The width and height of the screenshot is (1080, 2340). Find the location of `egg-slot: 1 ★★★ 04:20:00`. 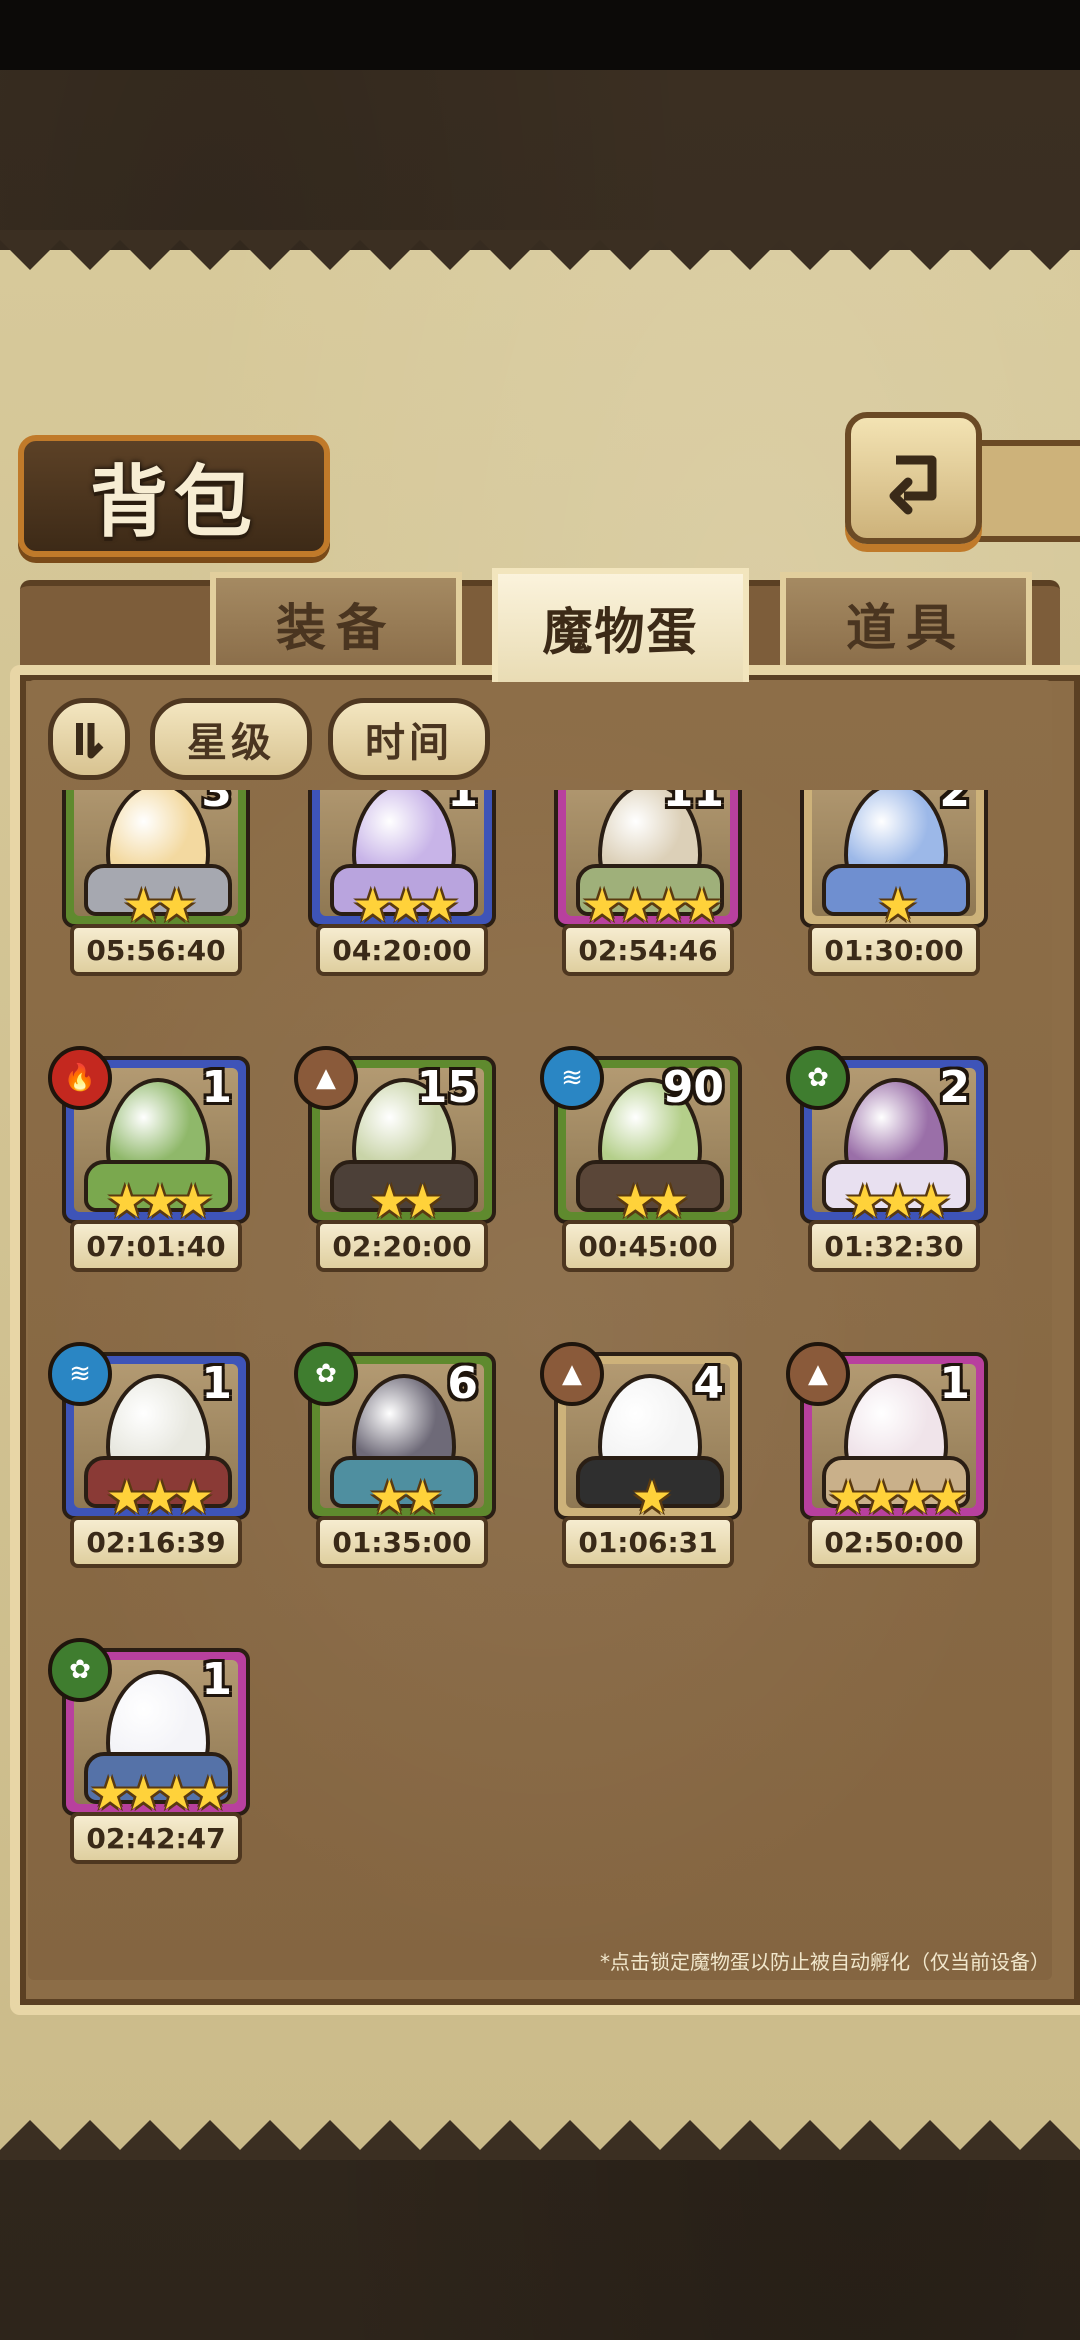

egg-slot: 1 ★★★ 04:20:00 is located at coordinates (397, 885).